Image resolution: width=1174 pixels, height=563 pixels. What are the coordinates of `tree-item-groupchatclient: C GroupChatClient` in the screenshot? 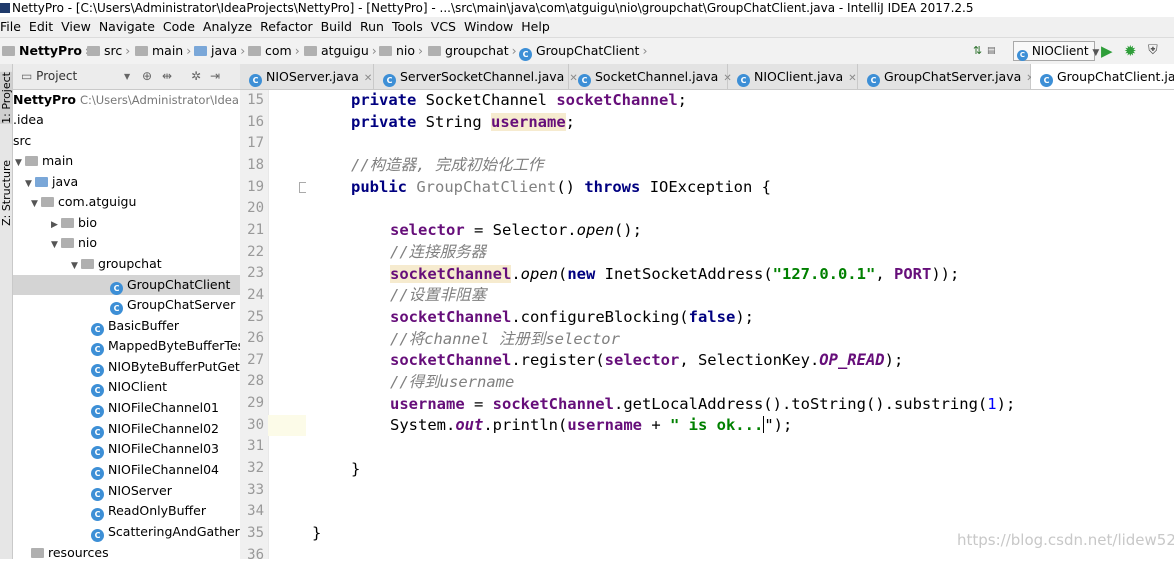 It's located at (126, 285).